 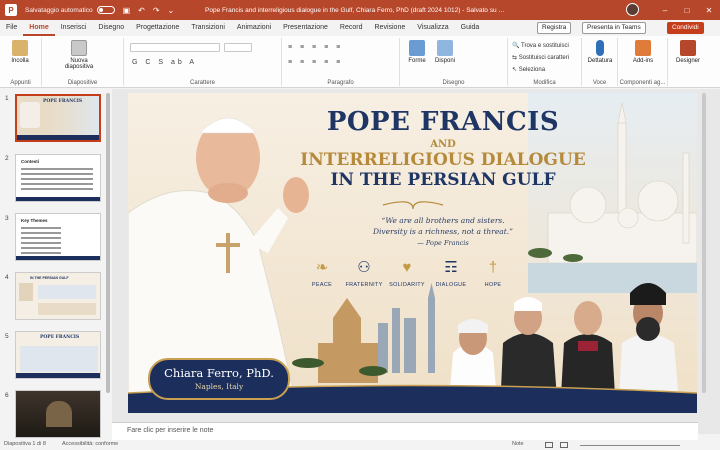 I want to click on user-avatar, so click(x=632, y=9).